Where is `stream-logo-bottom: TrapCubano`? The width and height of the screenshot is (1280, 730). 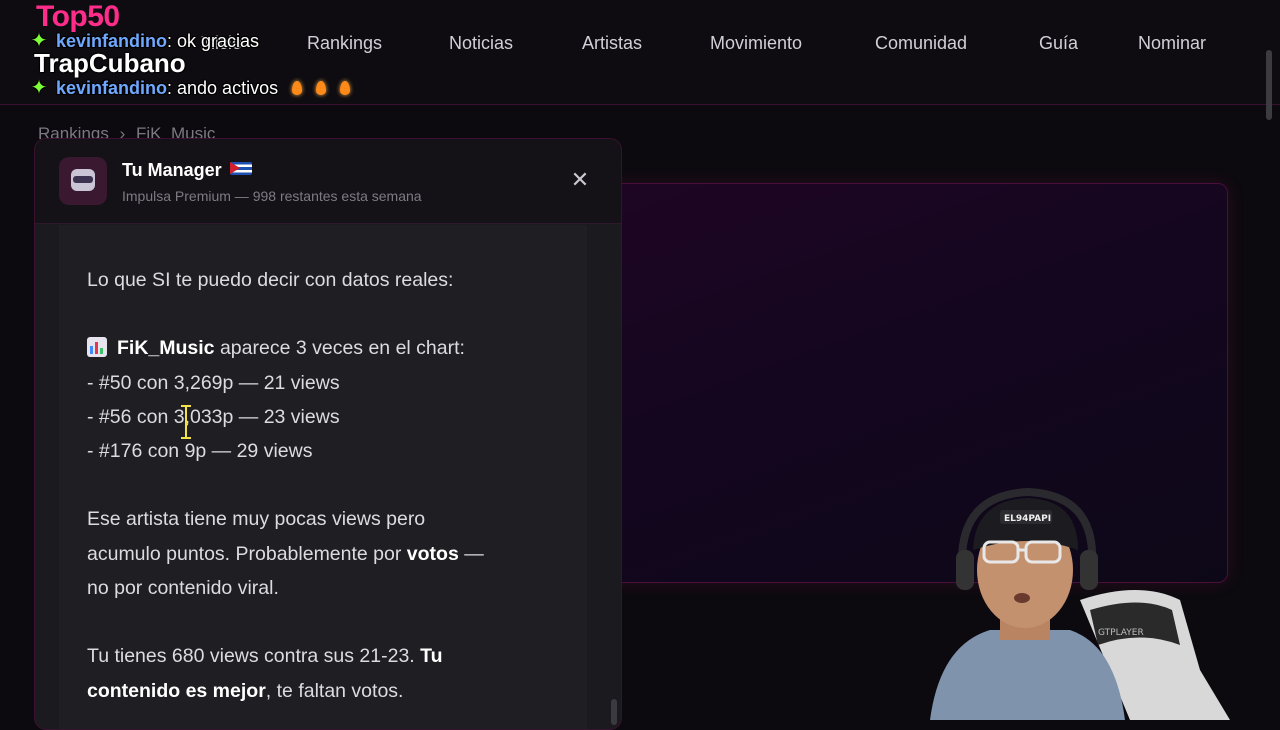
stream-logo-bottom: TrapCubano is located at coordinates (110, 63).